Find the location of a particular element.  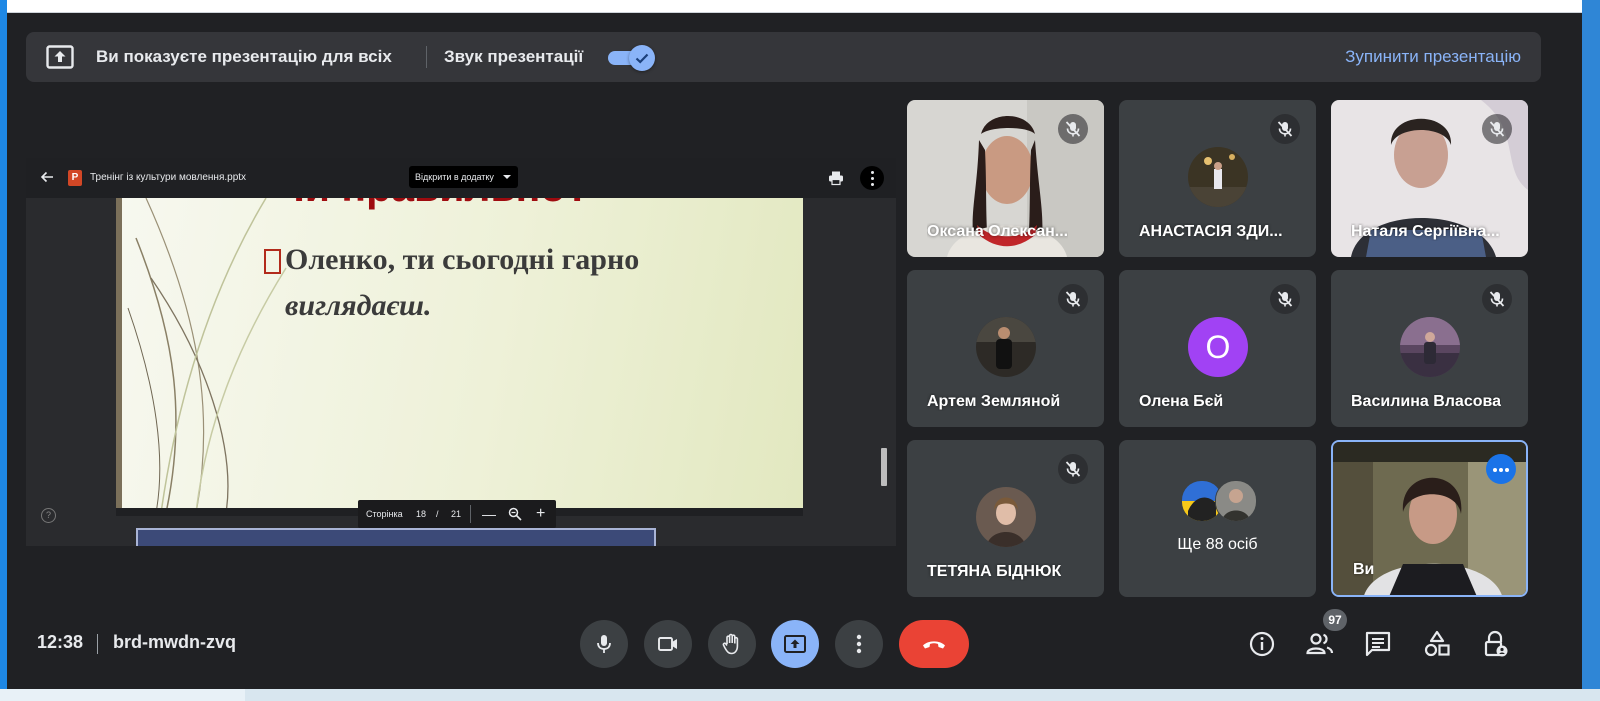

activities-button is located at coordinates (1437, 644).